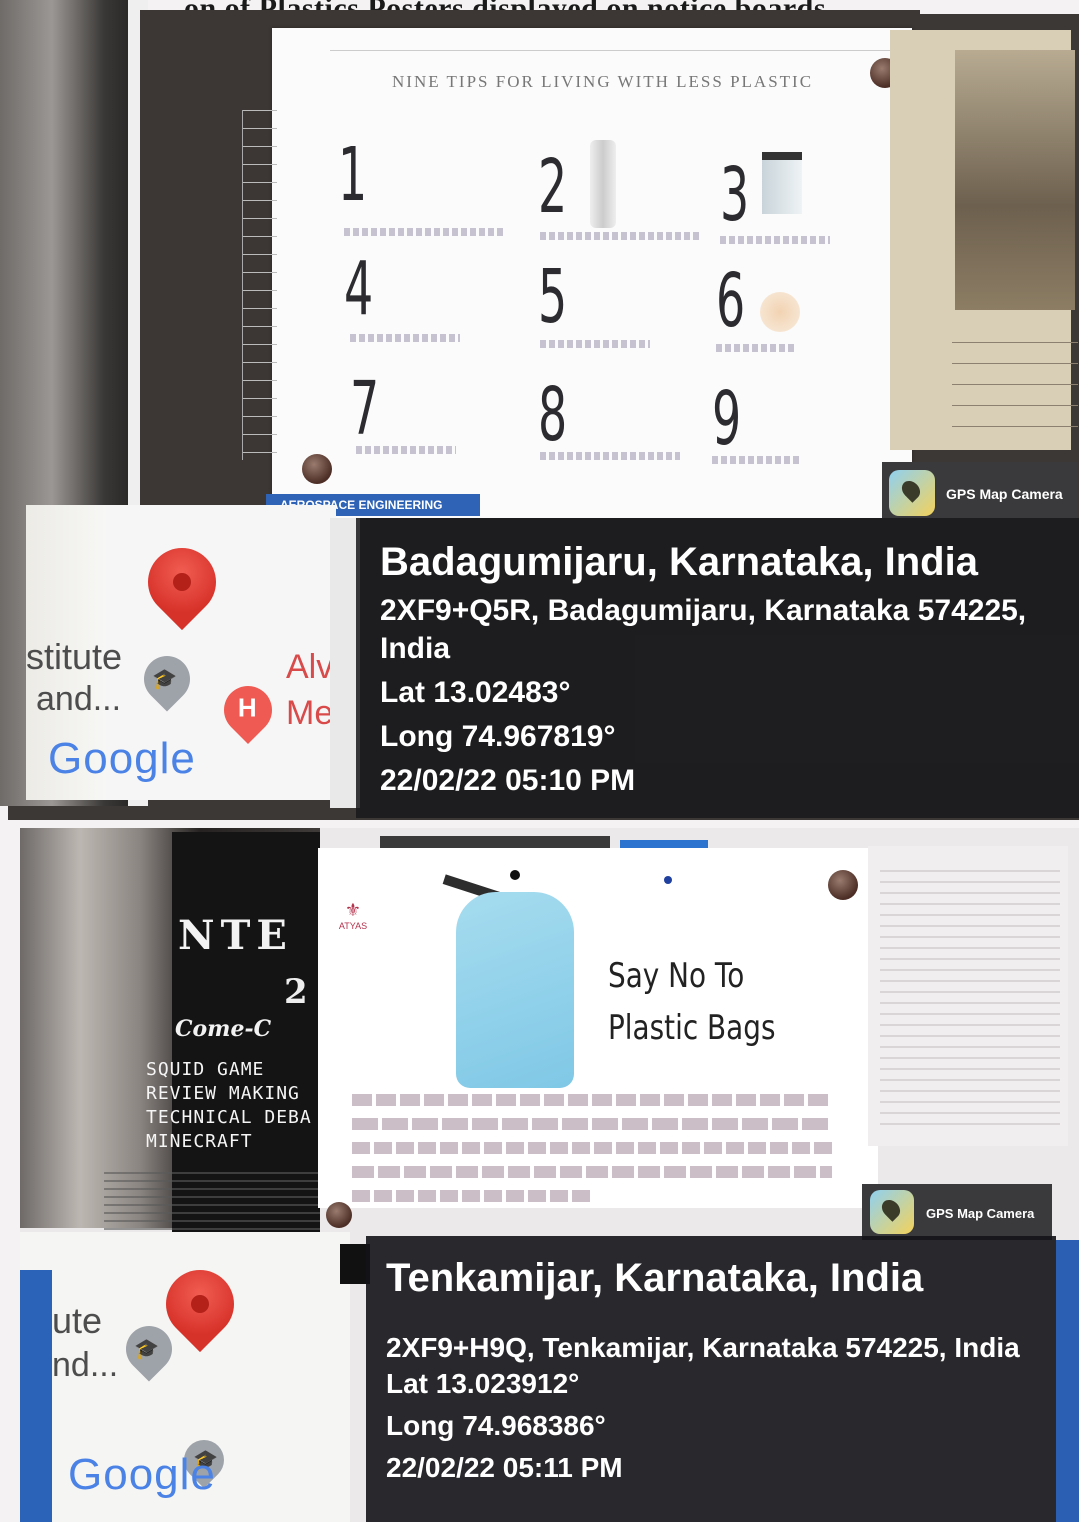 The height and width of the screenshot is (1522, 1079). What do you see at coordinates (1067, 1381) in the screenshot?
I see `info-edge-blue` at bounding box center [1067, 1381].